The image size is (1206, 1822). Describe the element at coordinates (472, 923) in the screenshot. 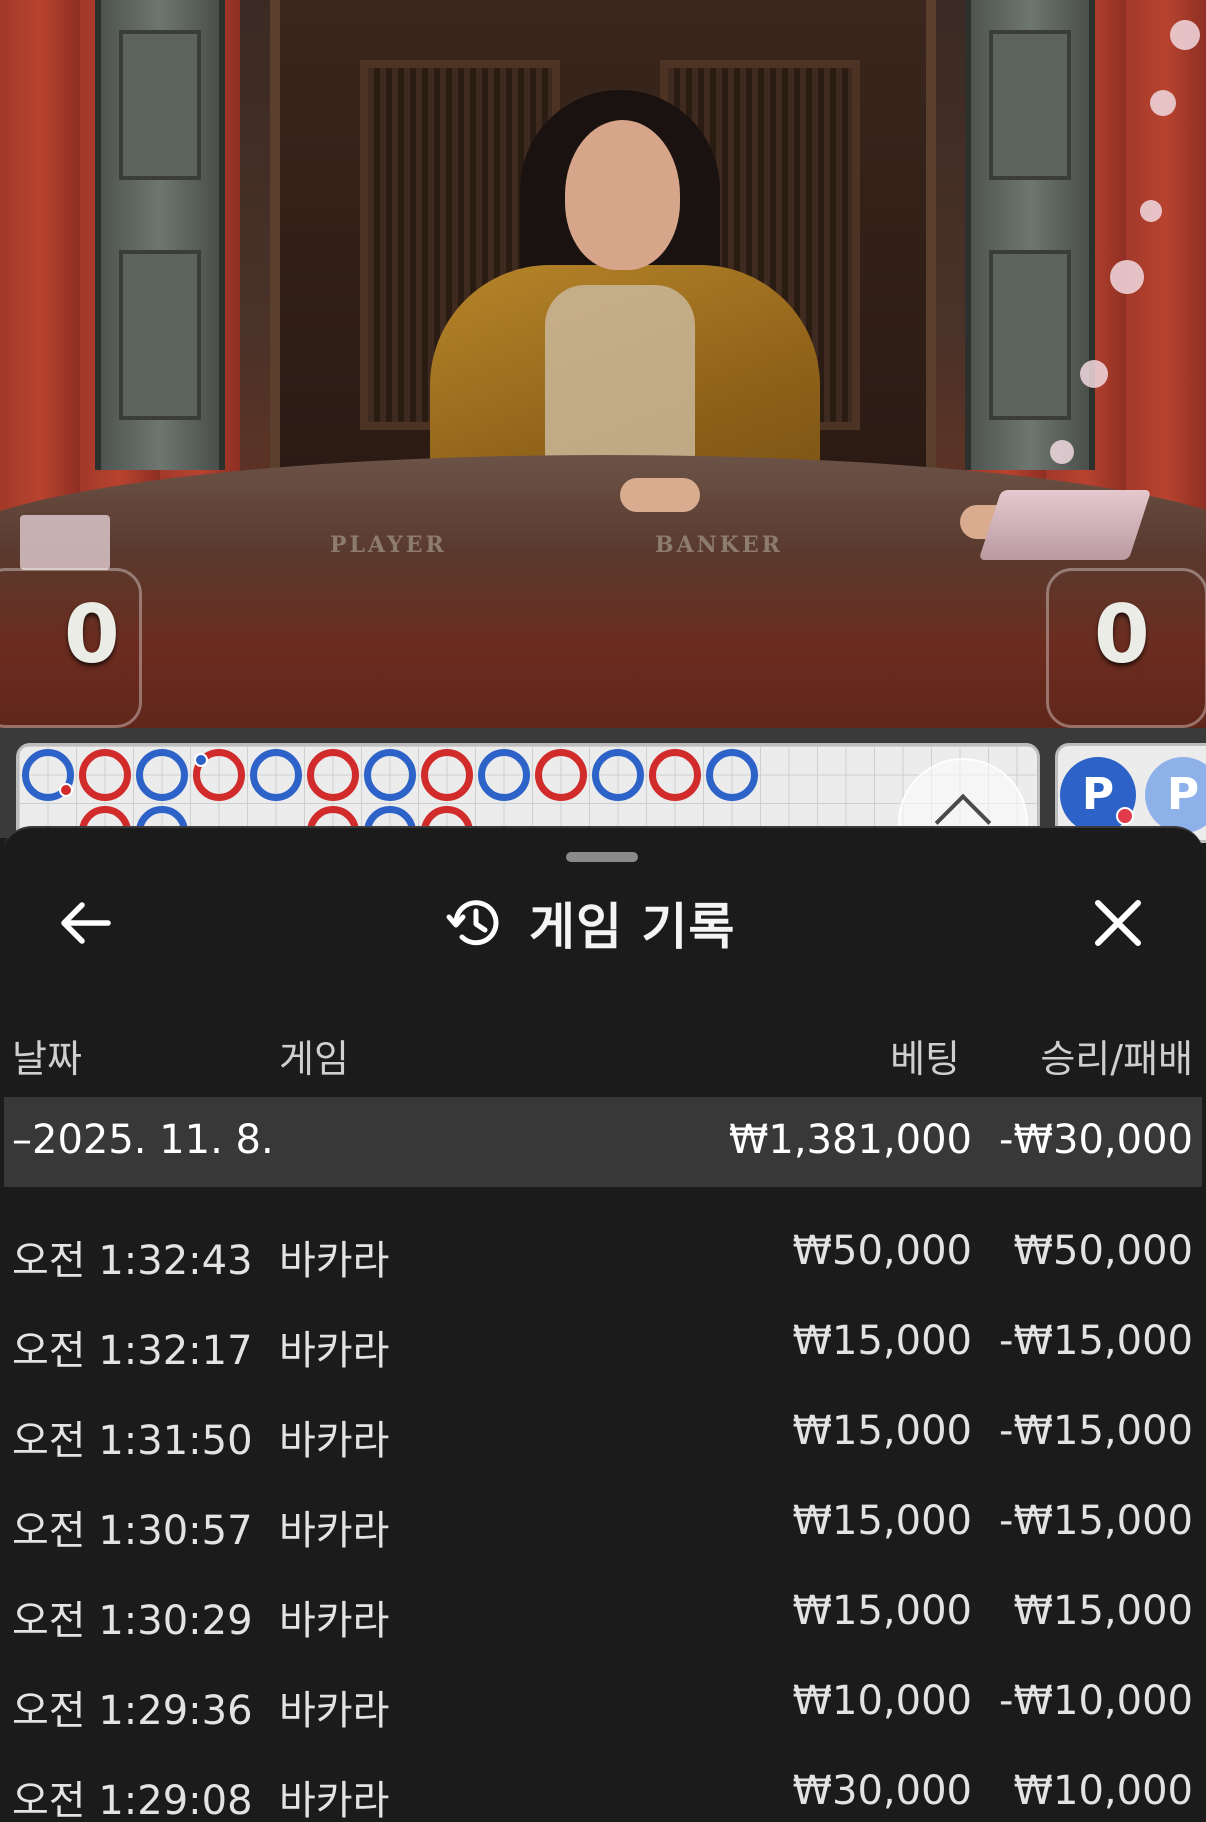

I see `history-icon` at that location.